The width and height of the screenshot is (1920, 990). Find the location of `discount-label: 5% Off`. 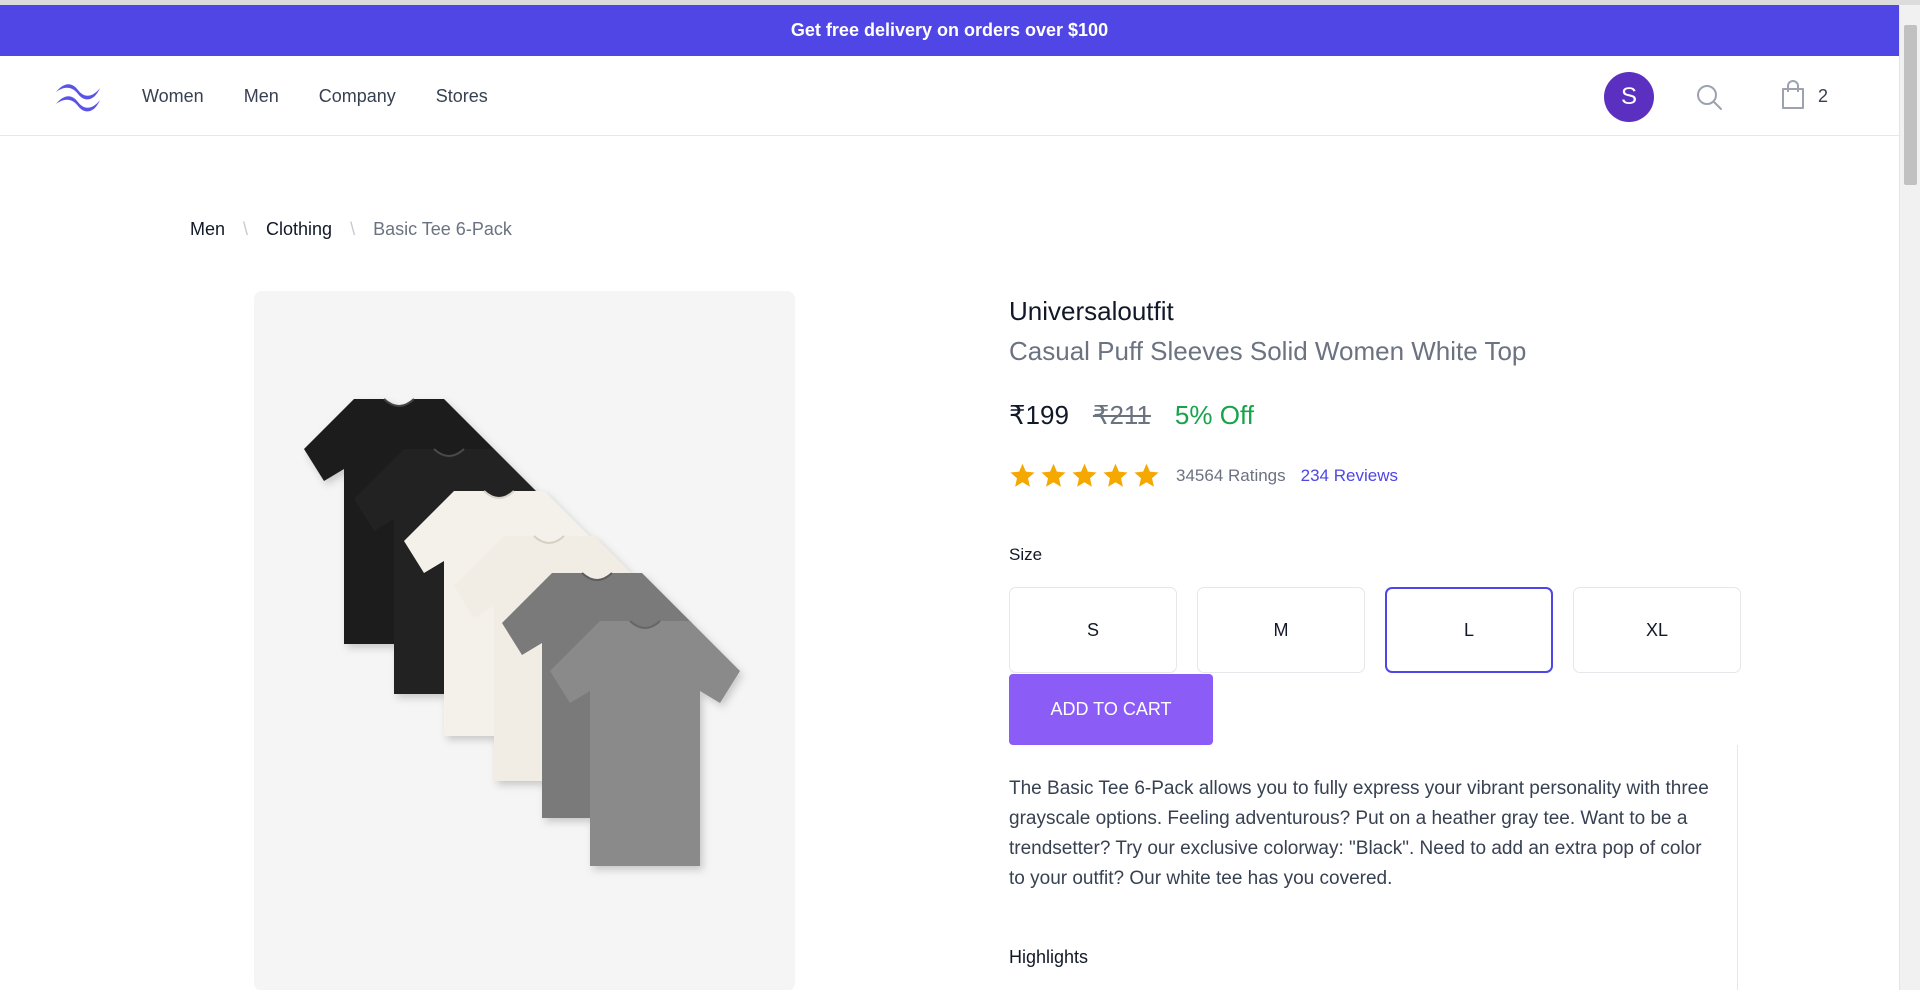

discount-label: 5% Off is located at coordinates (1214, 415).